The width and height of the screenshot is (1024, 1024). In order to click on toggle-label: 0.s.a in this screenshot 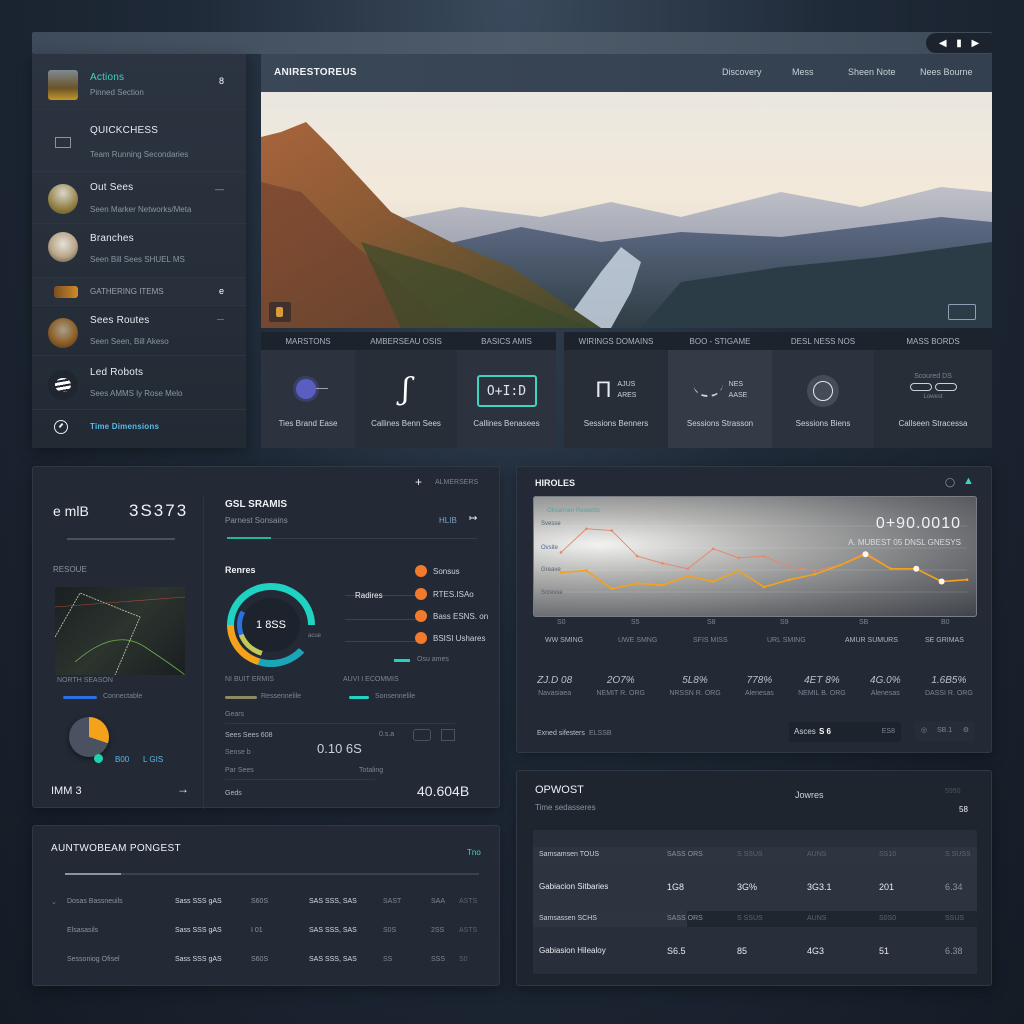, I will do `click(387, 734)`.